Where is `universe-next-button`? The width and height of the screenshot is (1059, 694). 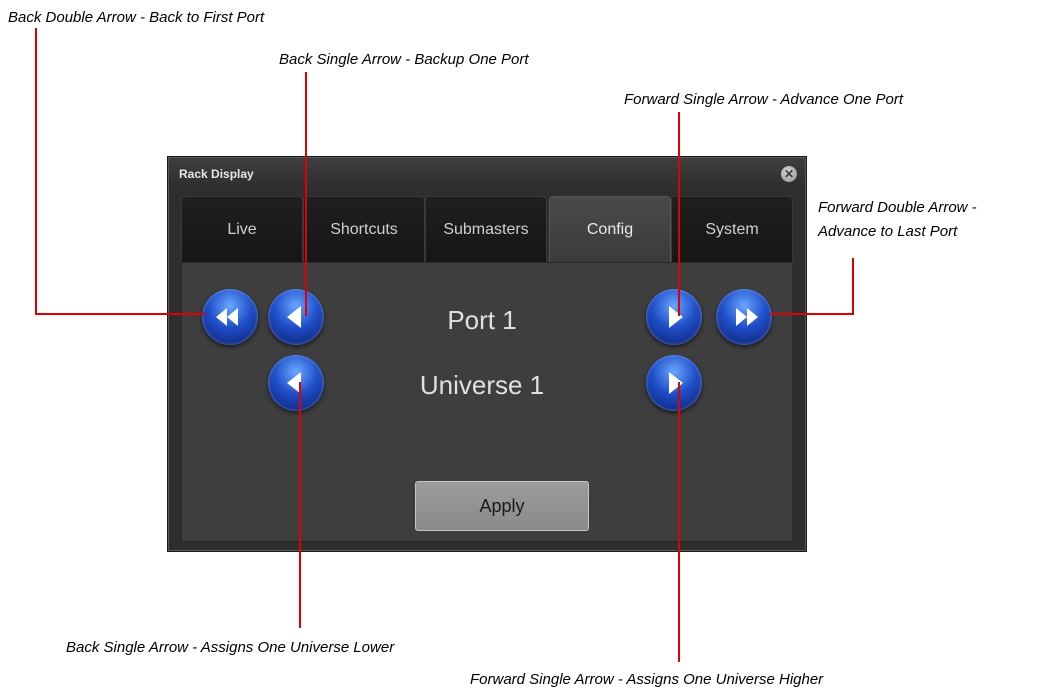
universe-next-button is located at coordinates (674, 383).